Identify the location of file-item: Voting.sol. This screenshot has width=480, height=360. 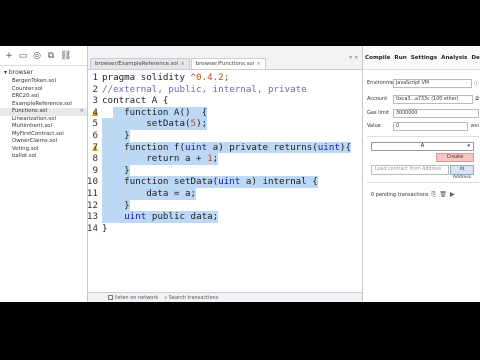
(43, 150).